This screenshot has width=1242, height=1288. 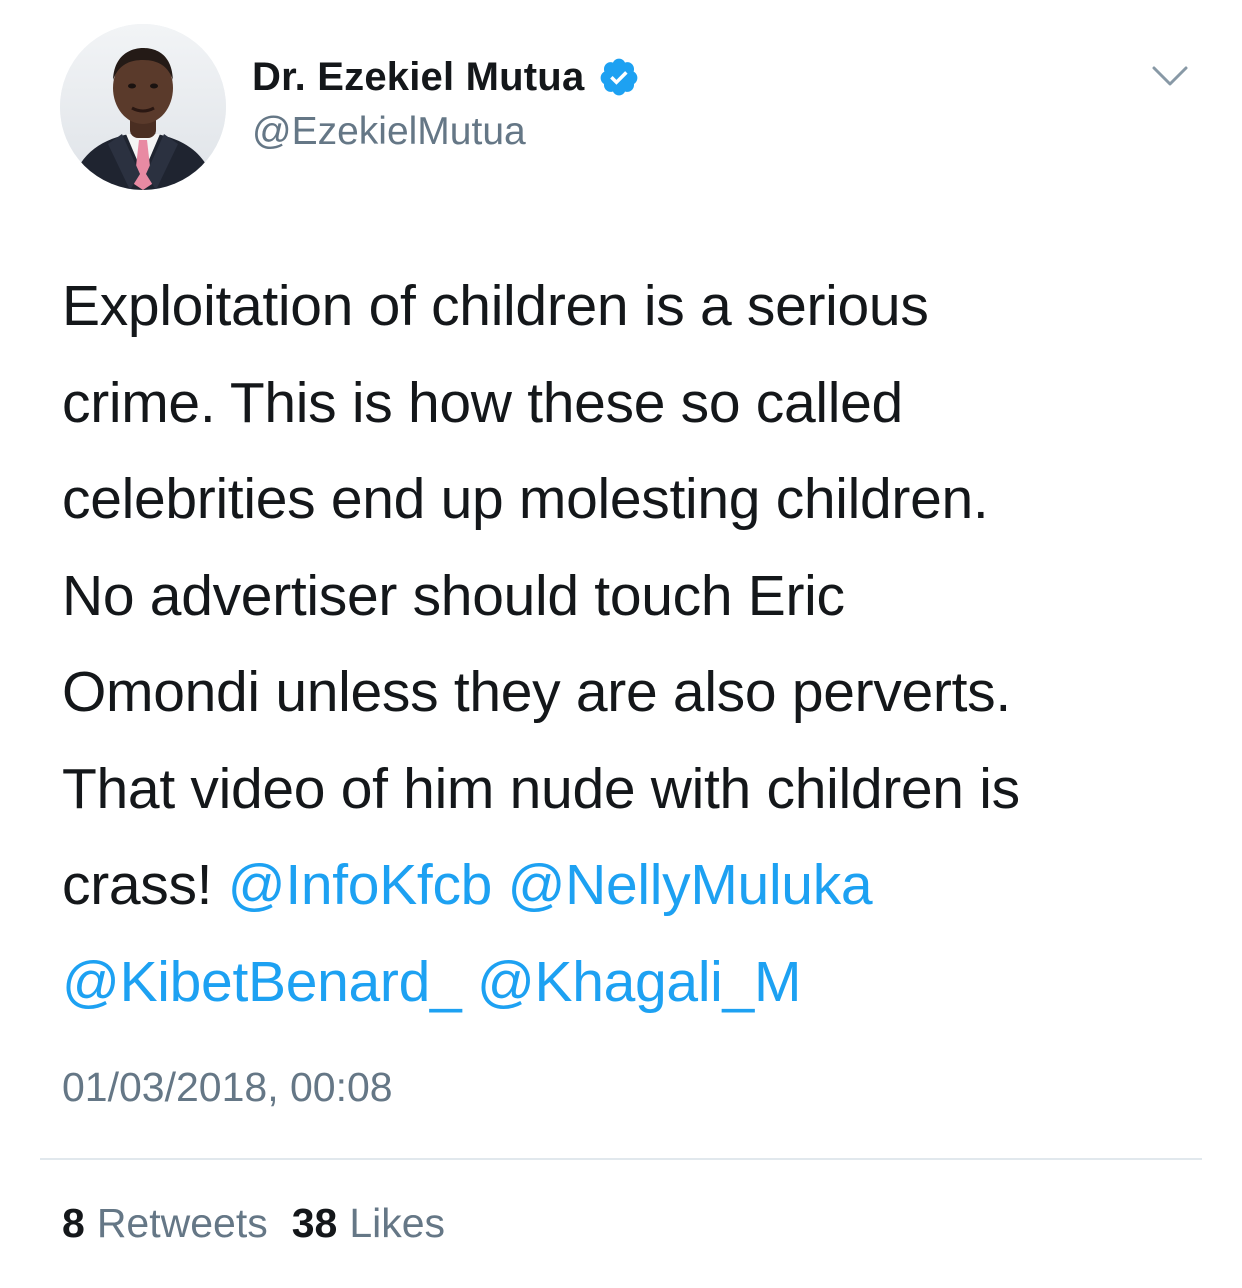 I want to click on likes-label: Likes, so click(x=397, y=1223).